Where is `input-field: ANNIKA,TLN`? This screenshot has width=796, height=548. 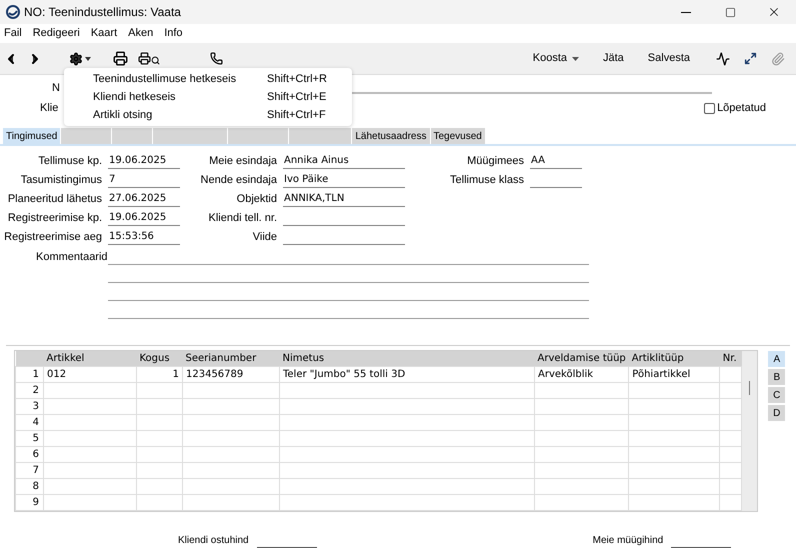 input-field: ANNIKA,TLN is located at coordinates (344, 199).